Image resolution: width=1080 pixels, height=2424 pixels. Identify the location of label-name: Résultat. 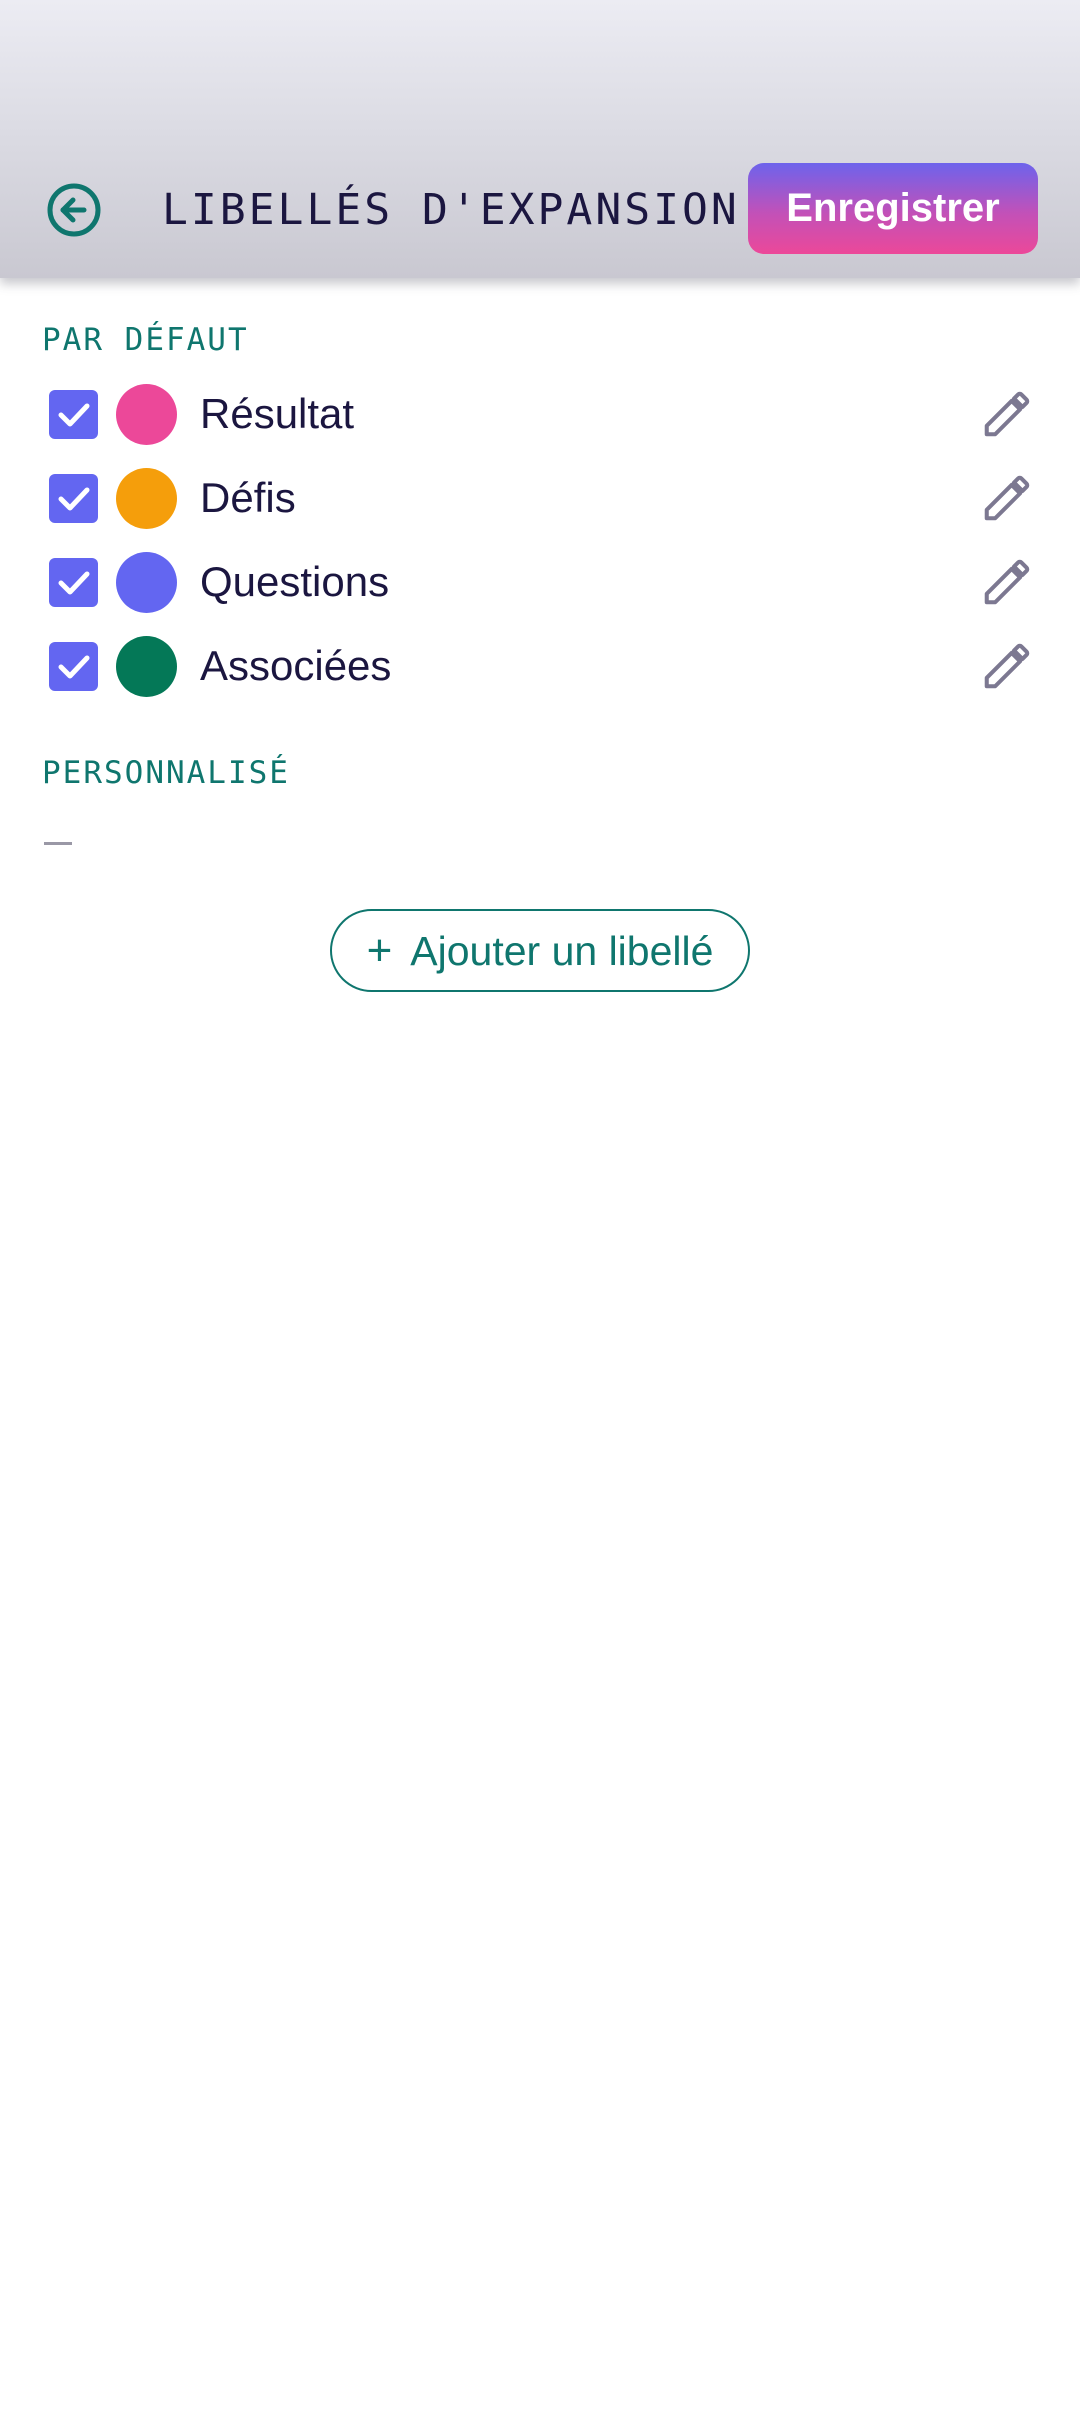
(277, 413).